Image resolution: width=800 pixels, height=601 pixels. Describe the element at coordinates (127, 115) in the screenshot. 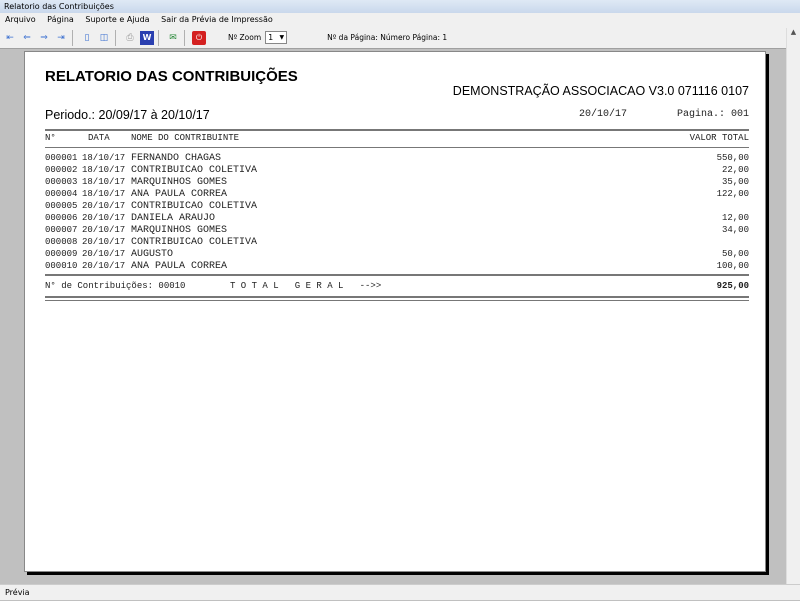

I see `report-period: Periodo.: 20/09/17 à 20/10/17` at that location.